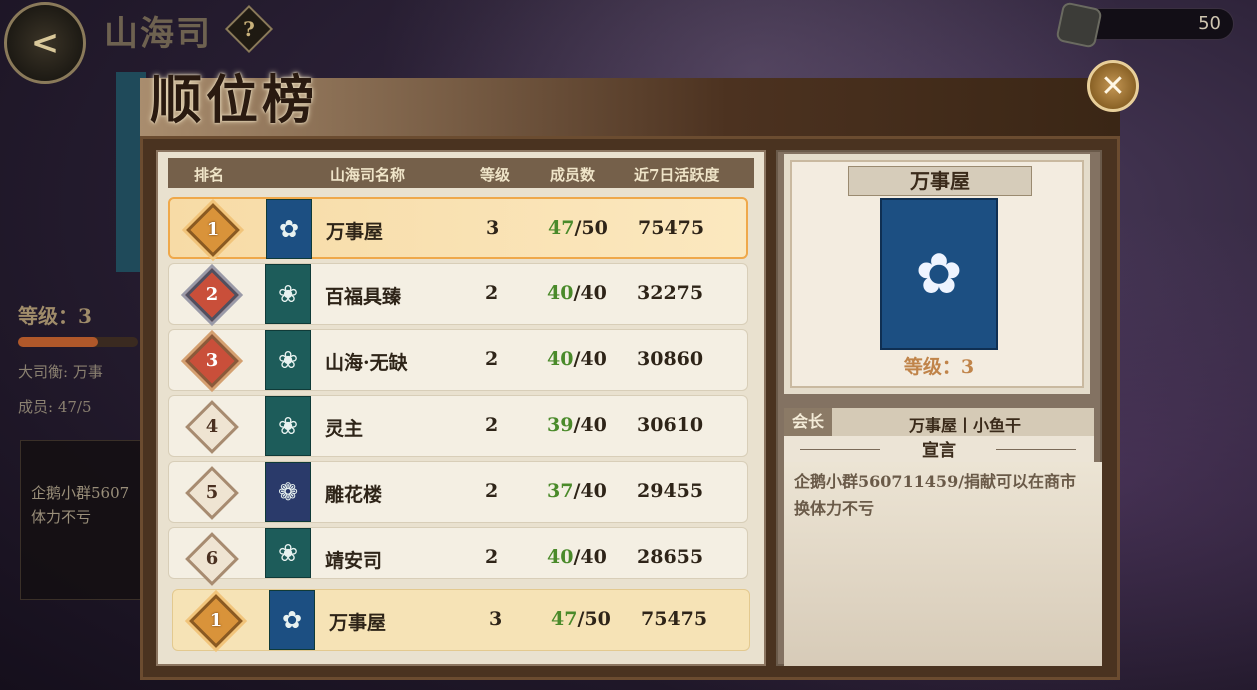  I want to click on cloud-flower-emblem-icon: ✿, so click(939, 274).